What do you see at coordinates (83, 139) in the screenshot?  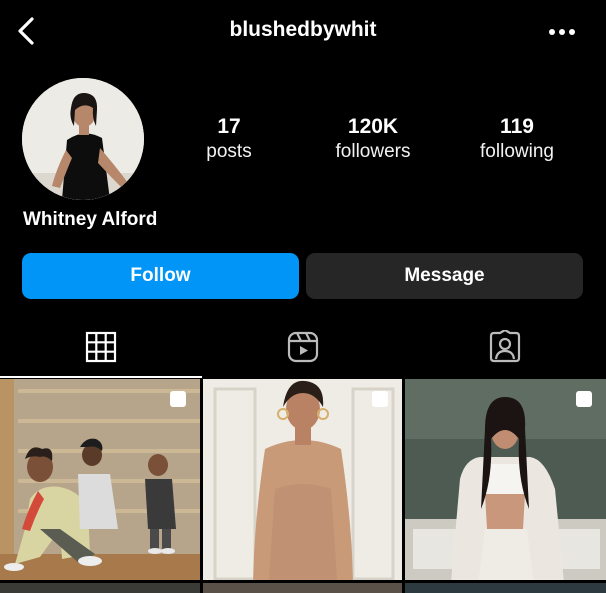 I see `profile-avatar` at bounding box center [83, 139].